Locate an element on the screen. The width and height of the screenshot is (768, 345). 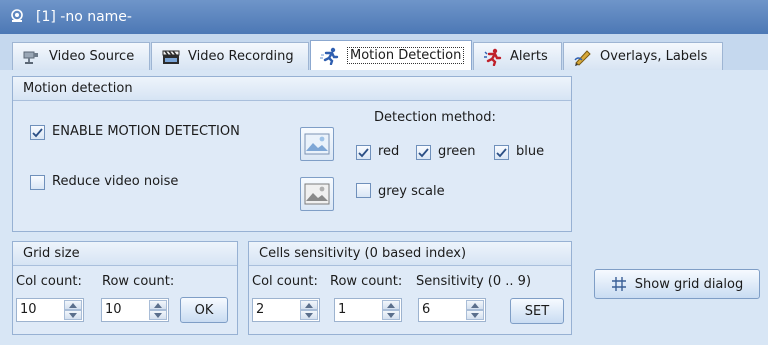
blue-checkbox is located at coordinates (501, 152).